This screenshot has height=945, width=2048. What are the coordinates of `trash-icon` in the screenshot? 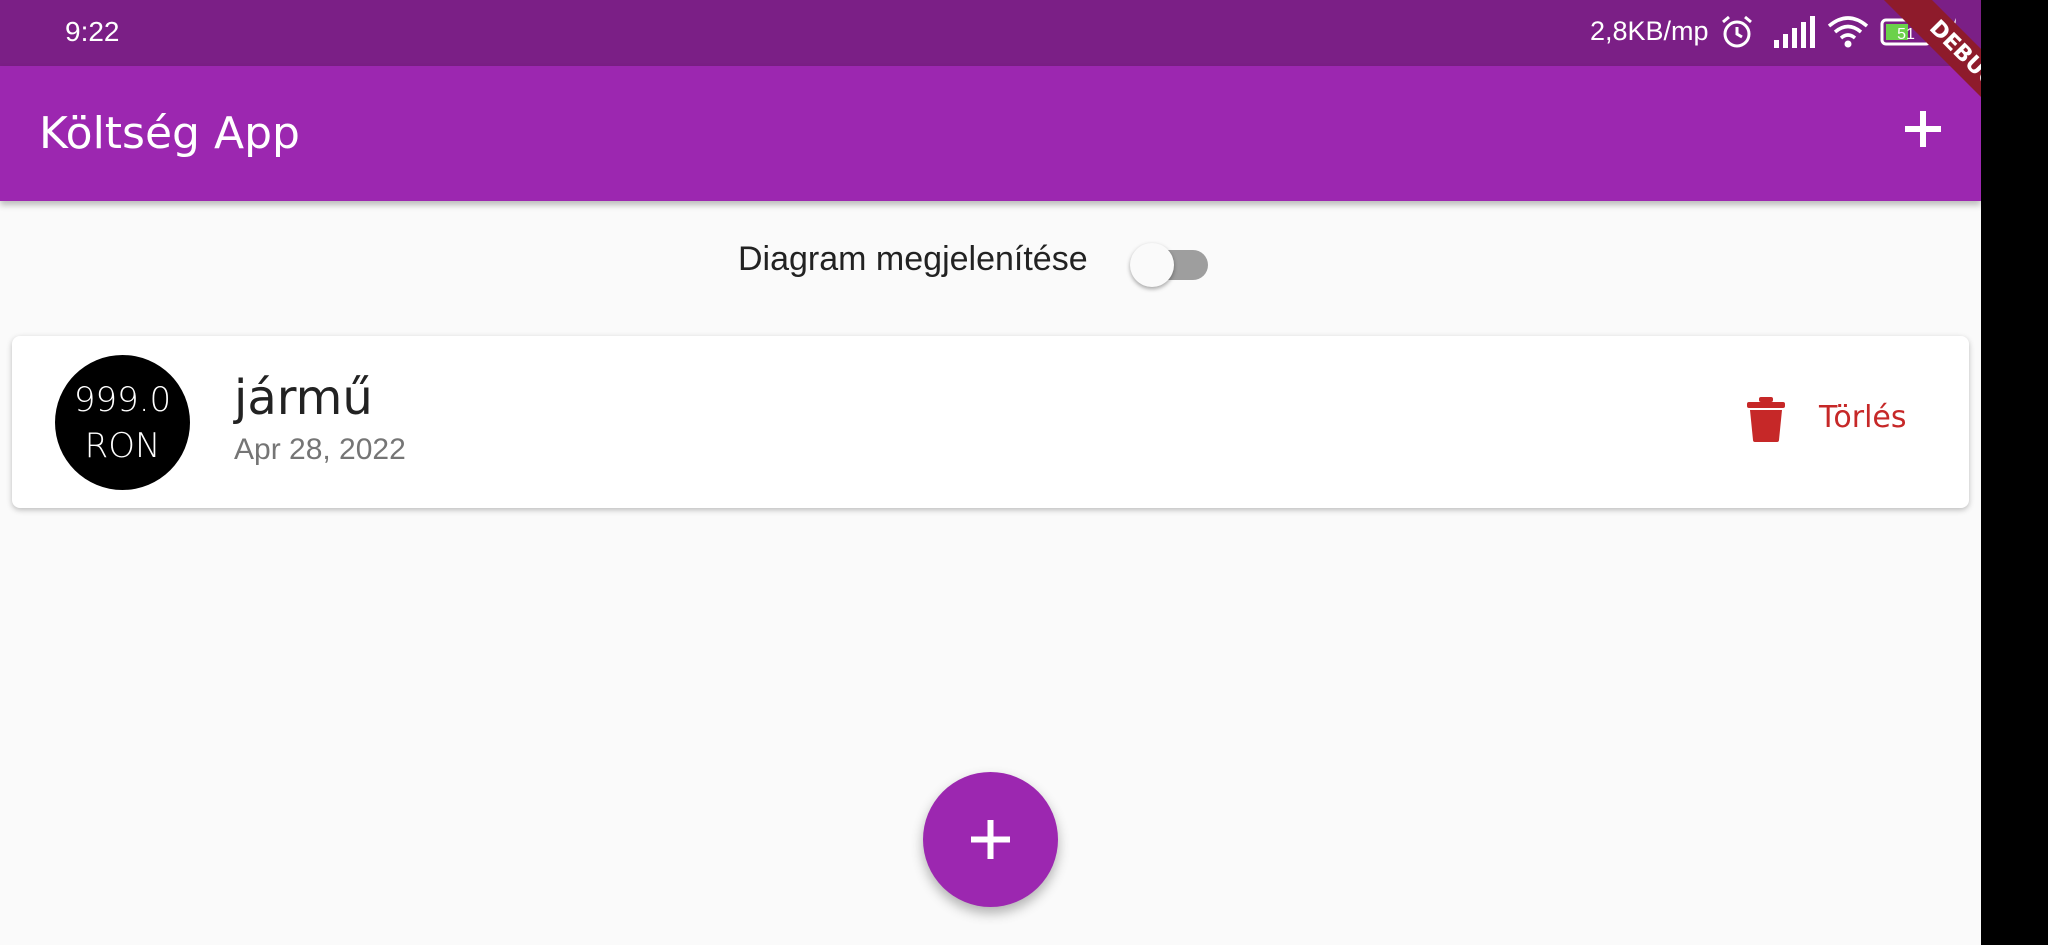 It's located at (1766, 419).